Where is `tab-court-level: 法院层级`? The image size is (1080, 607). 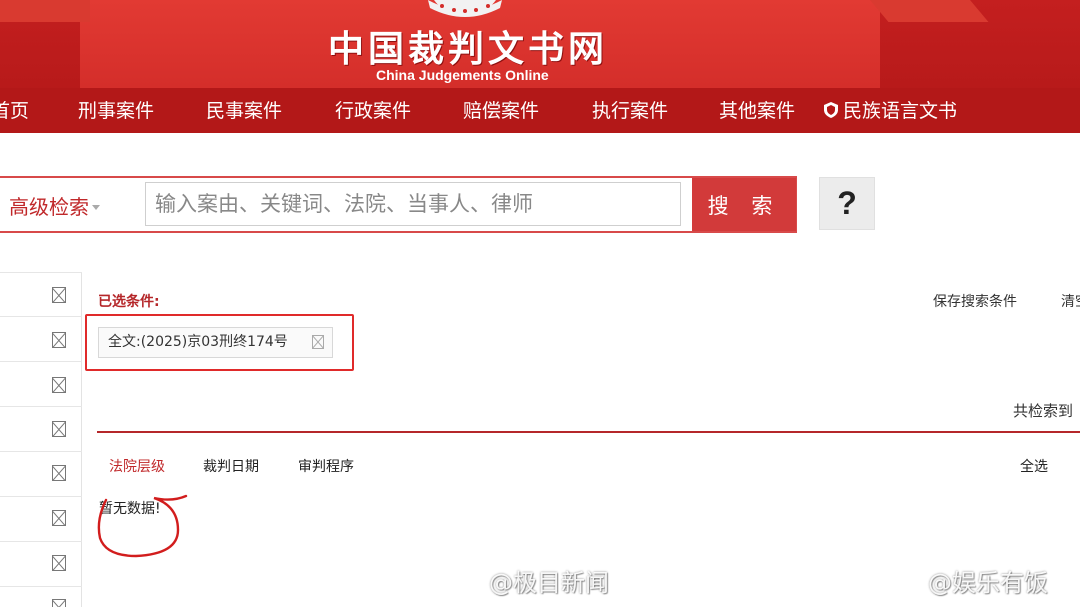
tab-court-level: 法院层级 is located at coordinates (137, 466).